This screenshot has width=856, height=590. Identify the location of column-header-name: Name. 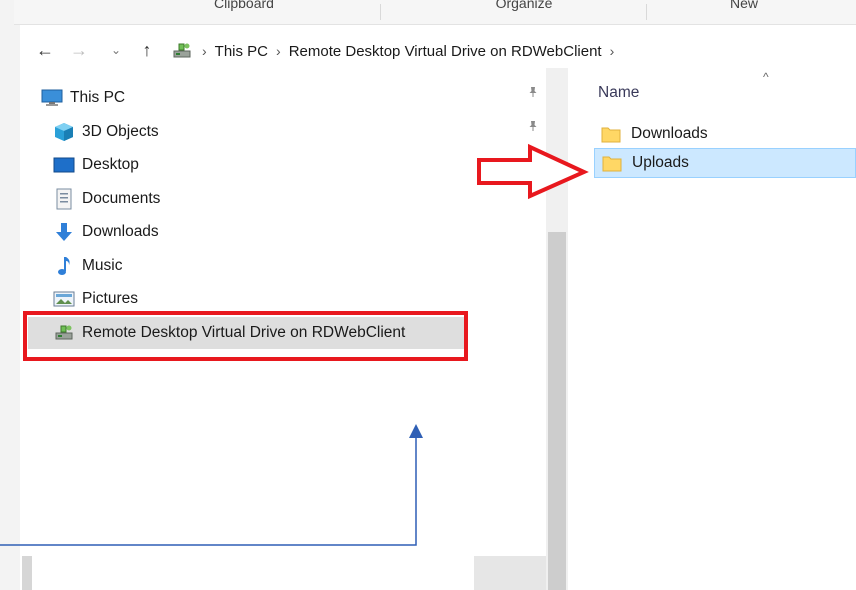
(618, 93).